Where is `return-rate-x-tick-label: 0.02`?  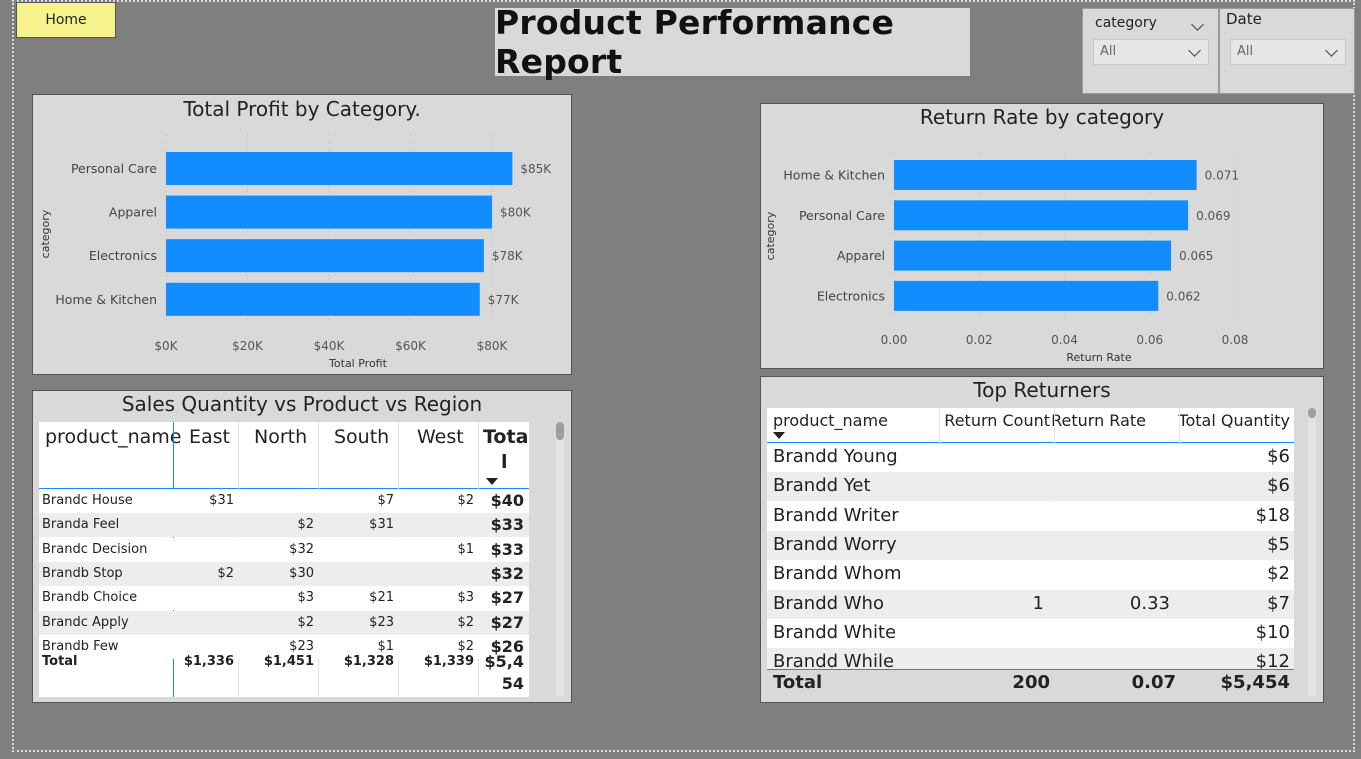
return-rate-x-tick-label: 0.02 is located at coordinates (979, 340).